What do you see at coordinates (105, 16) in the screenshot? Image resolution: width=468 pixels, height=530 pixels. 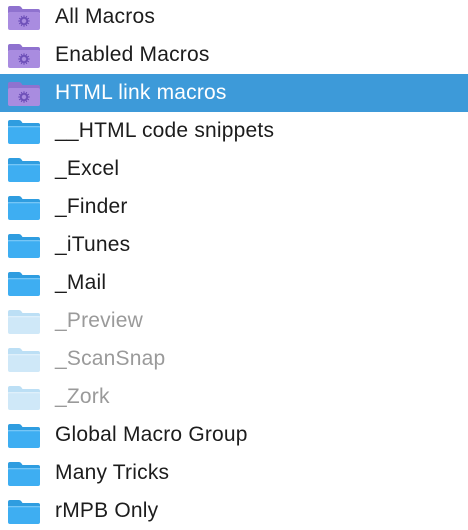 I see `group-label: All Macros` at bounding box center [105, 16].